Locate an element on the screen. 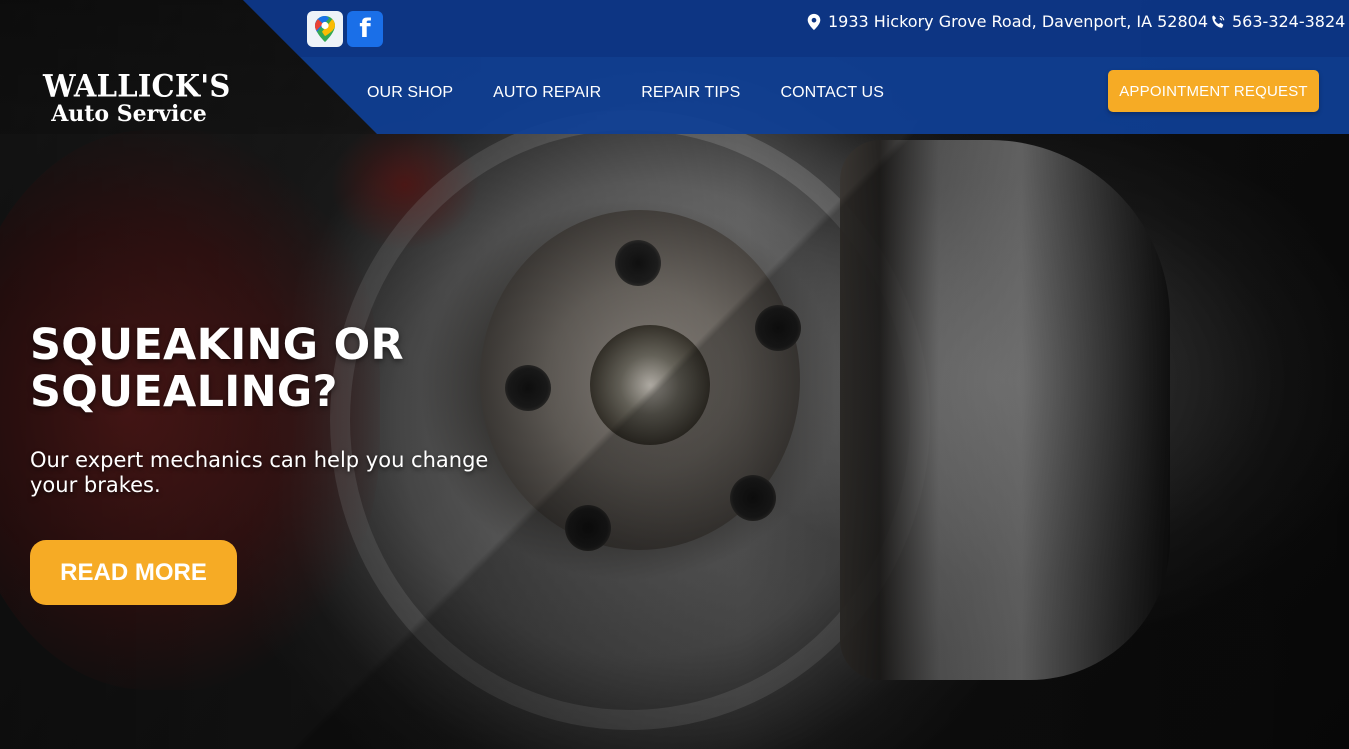 This screenshot has width=1349, height=749. phone-text: 563-324-3824 is located at coordinates (1289, 21).